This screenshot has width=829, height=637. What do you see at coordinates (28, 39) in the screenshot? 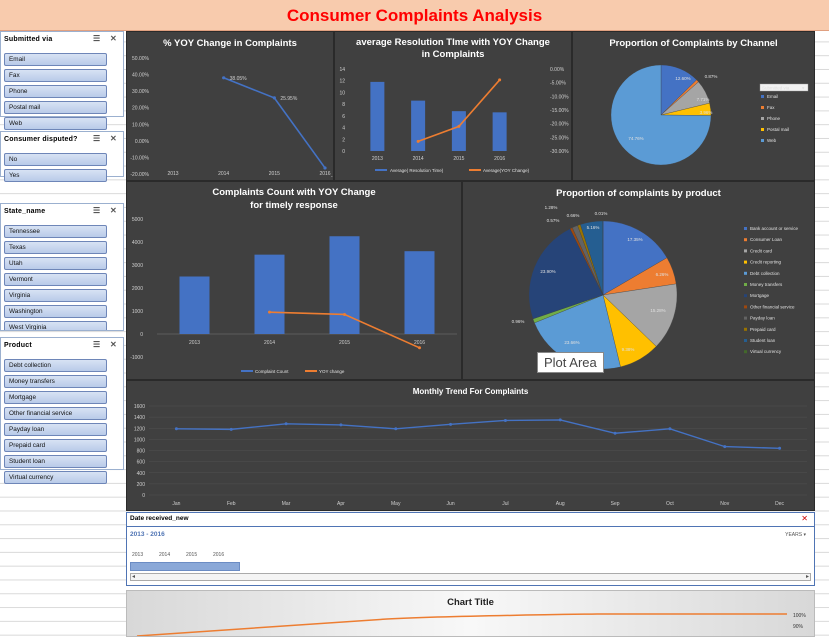
I see `slicer-title: Submitted via` at bounding box center [28, 39].